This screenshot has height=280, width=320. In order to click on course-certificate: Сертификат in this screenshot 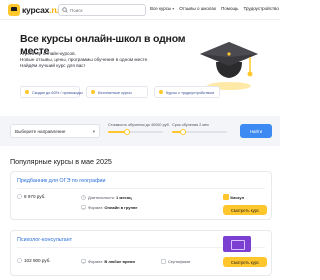, I will do `click(176, 261)`.